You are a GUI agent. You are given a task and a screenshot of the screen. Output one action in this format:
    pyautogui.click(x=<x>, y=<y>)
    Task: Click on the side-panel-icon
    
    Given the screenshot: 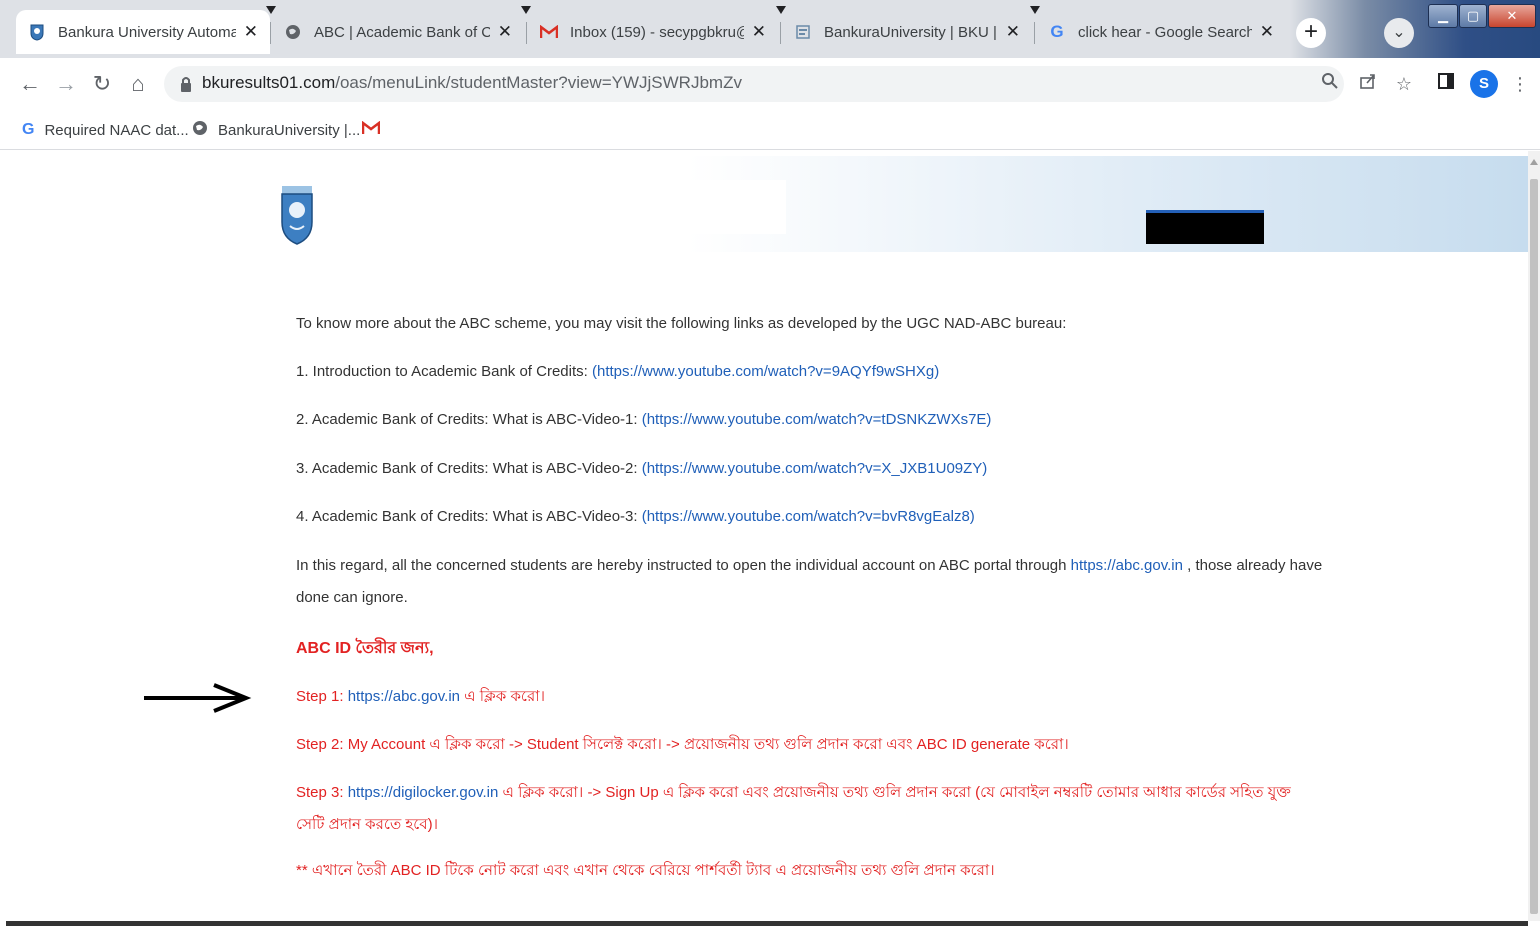 What is the action you would take?
    pyautogui.click(x=1446, y=84)
    